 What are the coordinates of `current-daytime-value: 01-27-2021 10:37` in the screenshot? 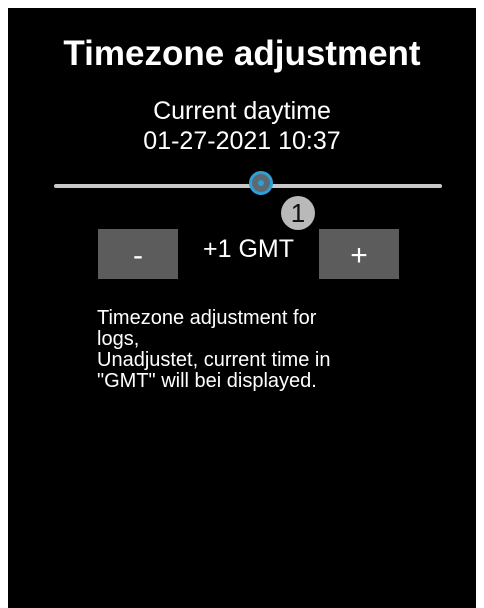 It's located at (242, 141).